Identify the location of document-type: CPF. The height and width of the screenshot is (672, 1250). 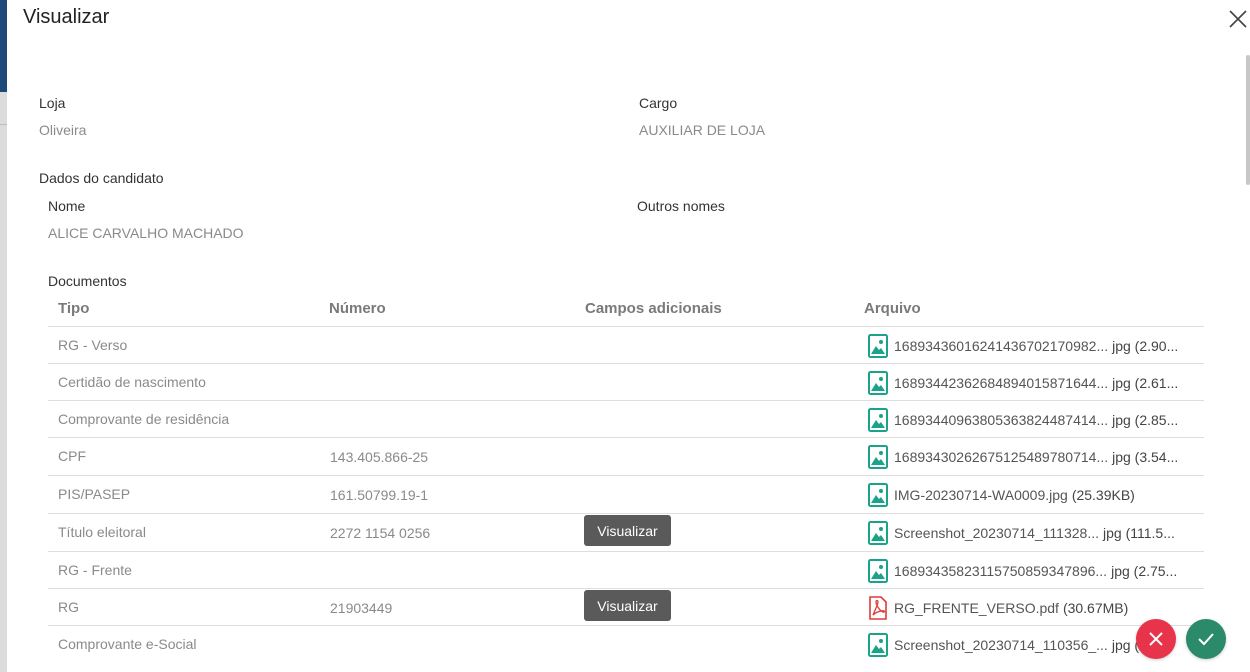
(72, 456).